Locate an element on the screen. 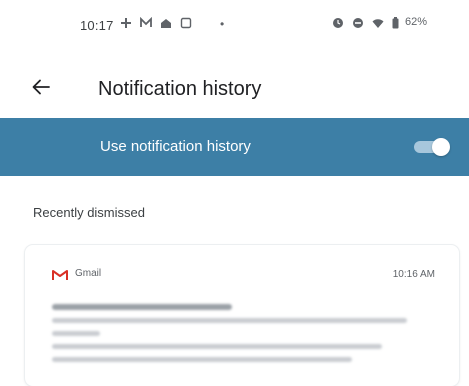 This screenshot has width=469, height=386. mail-icon is located at coordinates (146, 22).